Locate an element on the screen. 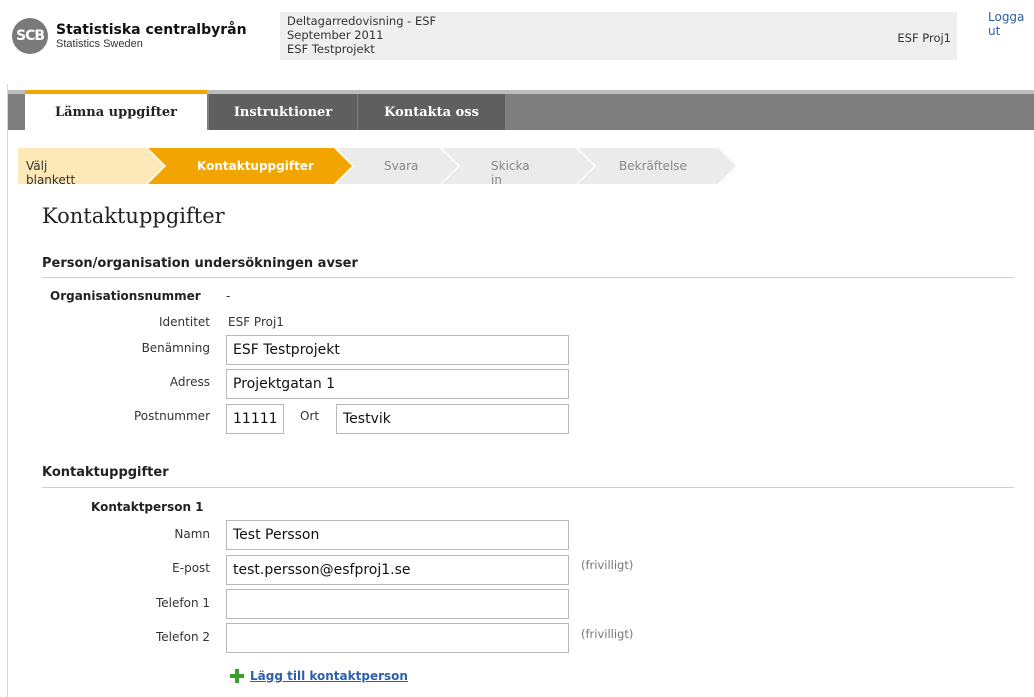 The height and width of the screenshot is (697, 1034). plus-icon is located at coordinates (237, 676).